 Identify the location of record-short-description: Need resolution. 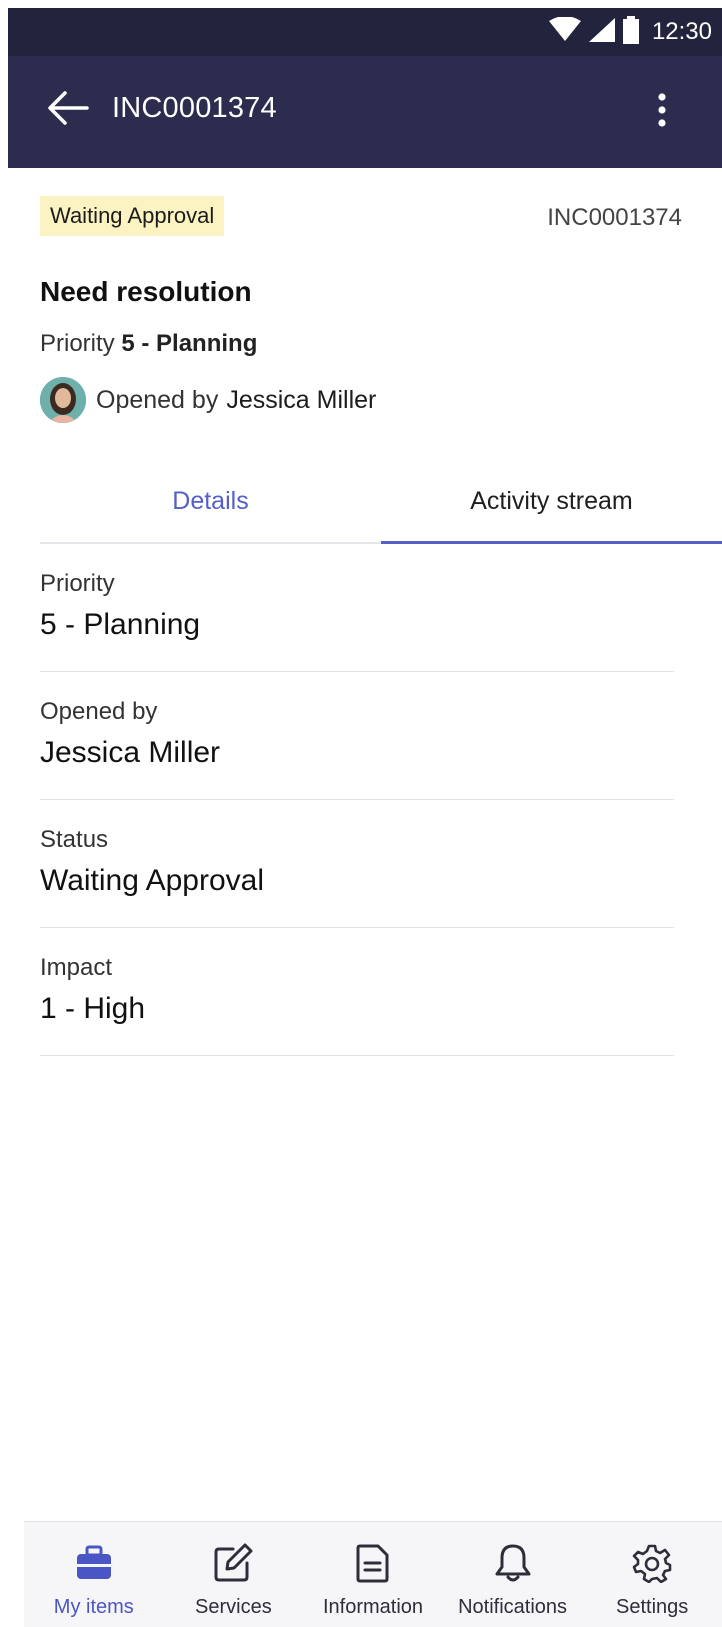
(146, 291).